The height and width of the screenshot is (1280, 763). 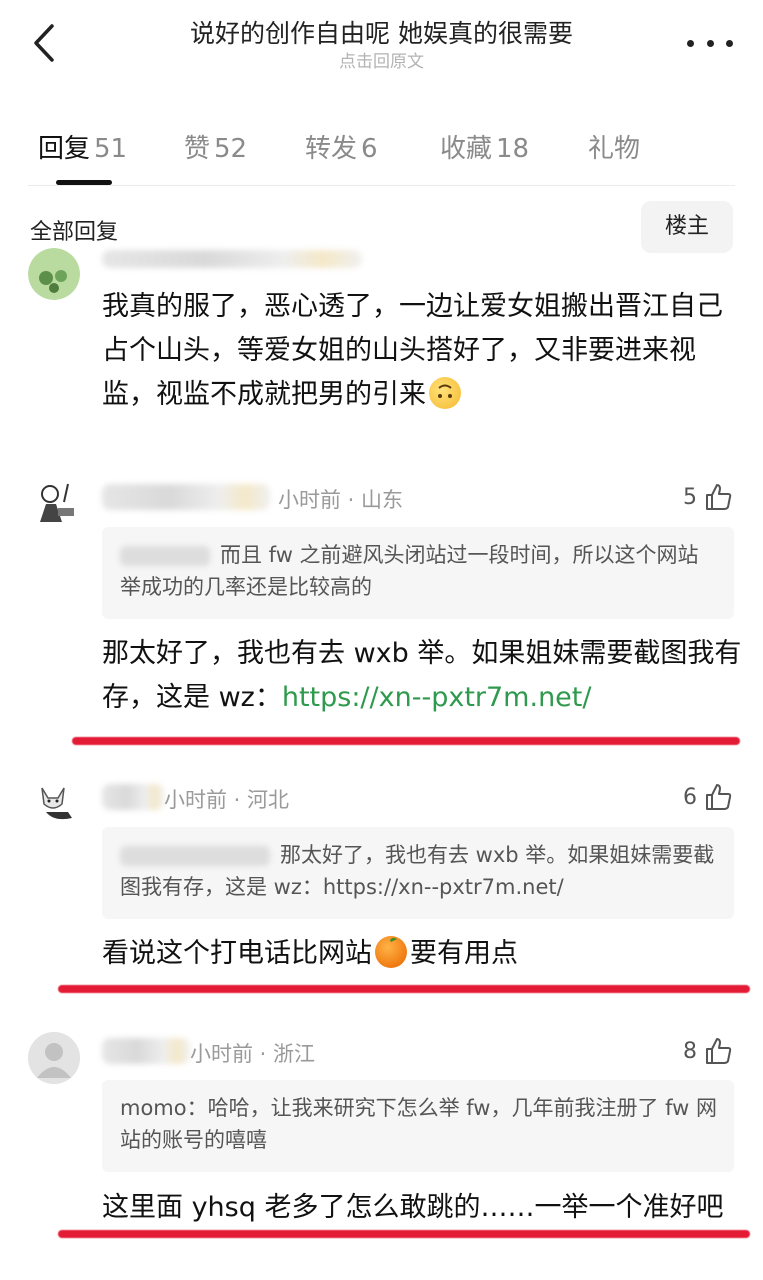 I want to click on comment-body: 这里面 yhsq 老多了怎么敢跳的……一举一个准好吧, so click(x=413, y=1207).